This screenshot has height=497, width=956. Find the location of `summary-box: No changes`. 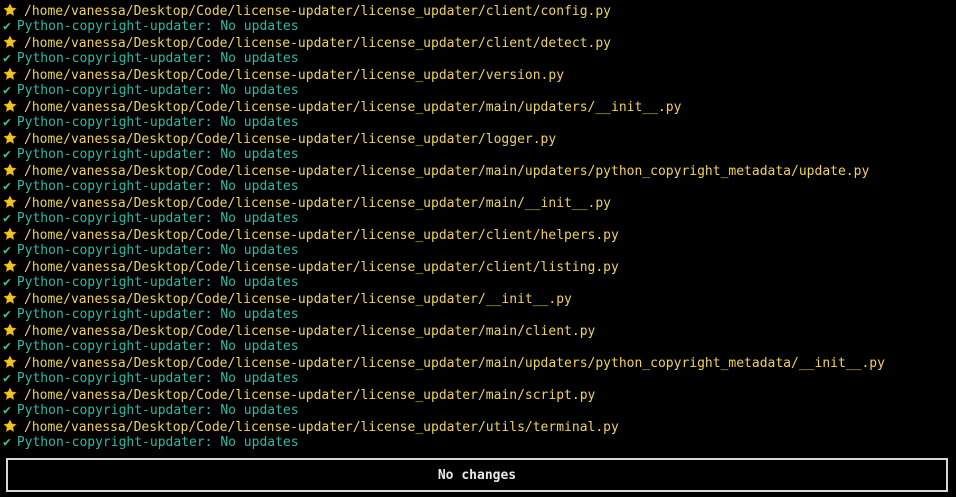

summary-box: No changes is located at coordinates (477, 475).